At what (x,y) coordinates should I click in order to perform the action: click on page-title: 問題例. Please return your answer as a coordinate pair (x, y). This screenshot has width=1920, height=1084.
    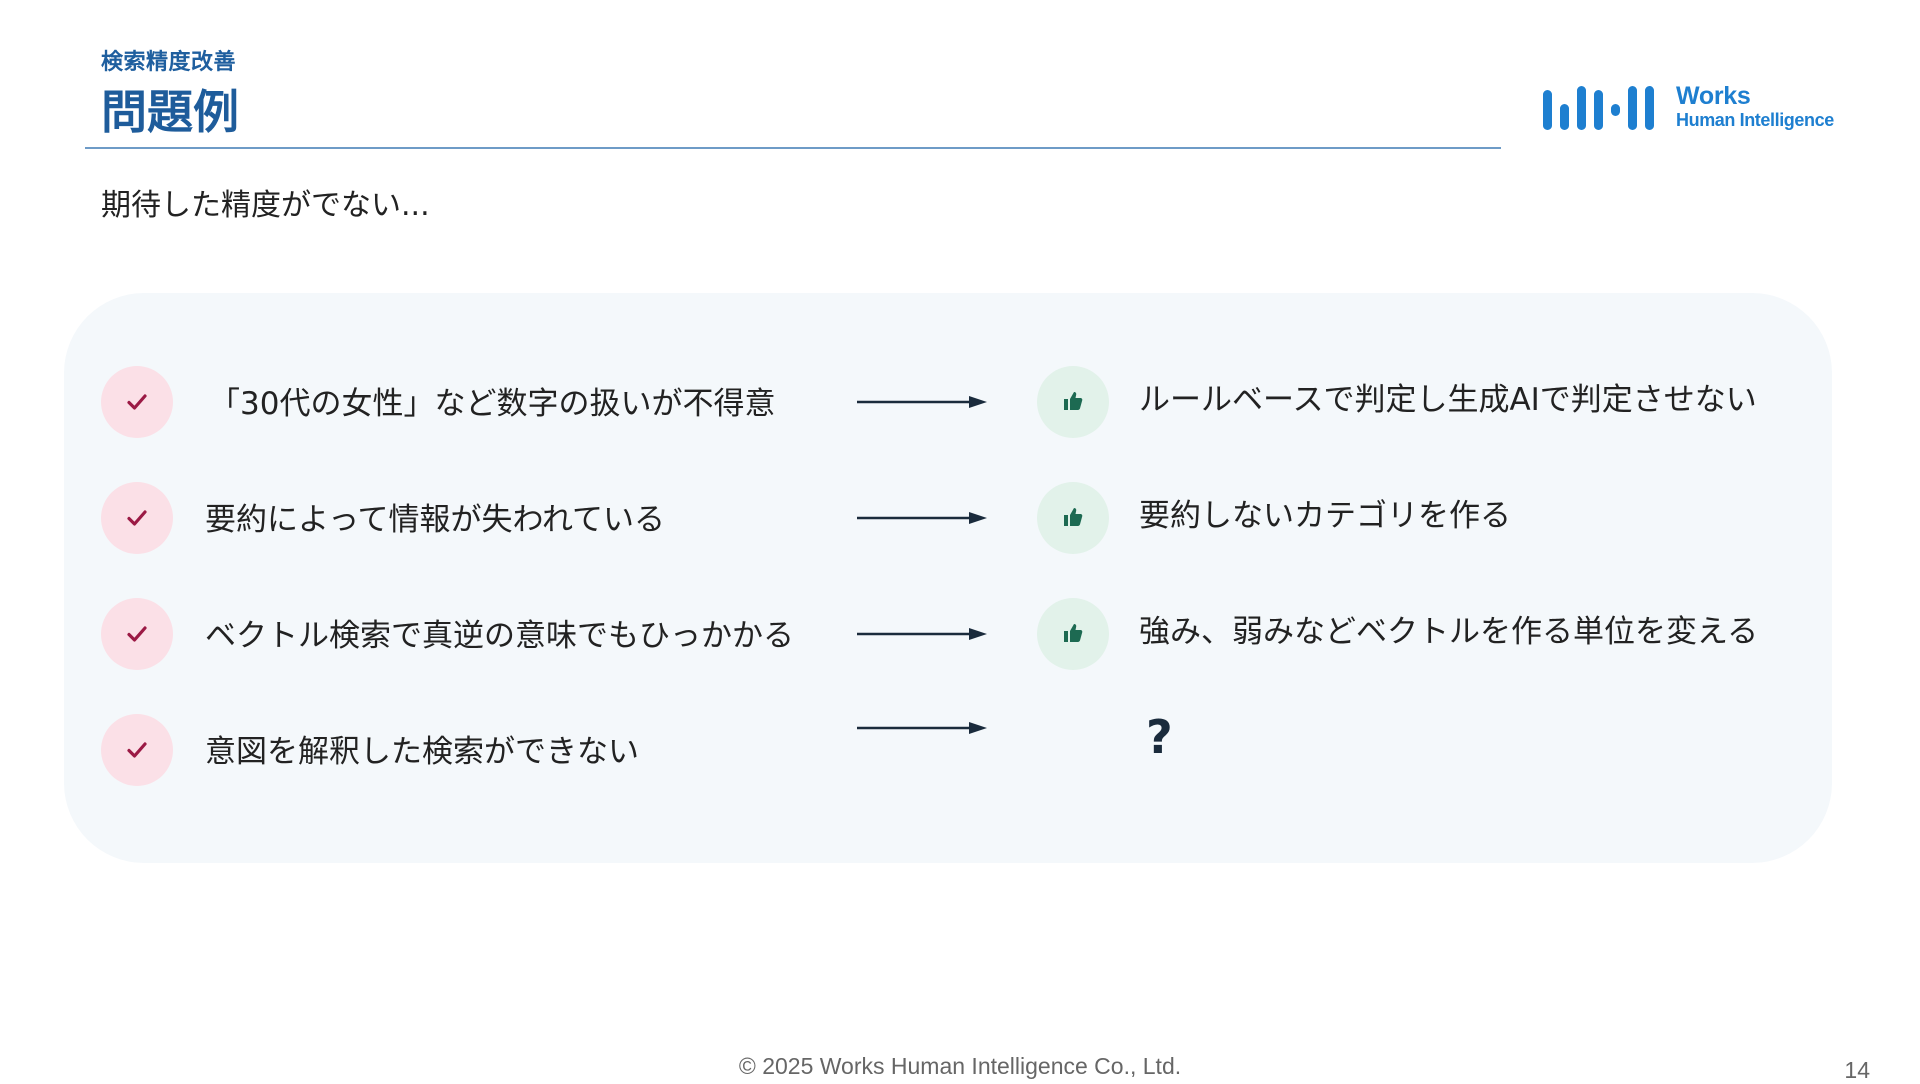
    Looking at the image, I should click on (170, 112).